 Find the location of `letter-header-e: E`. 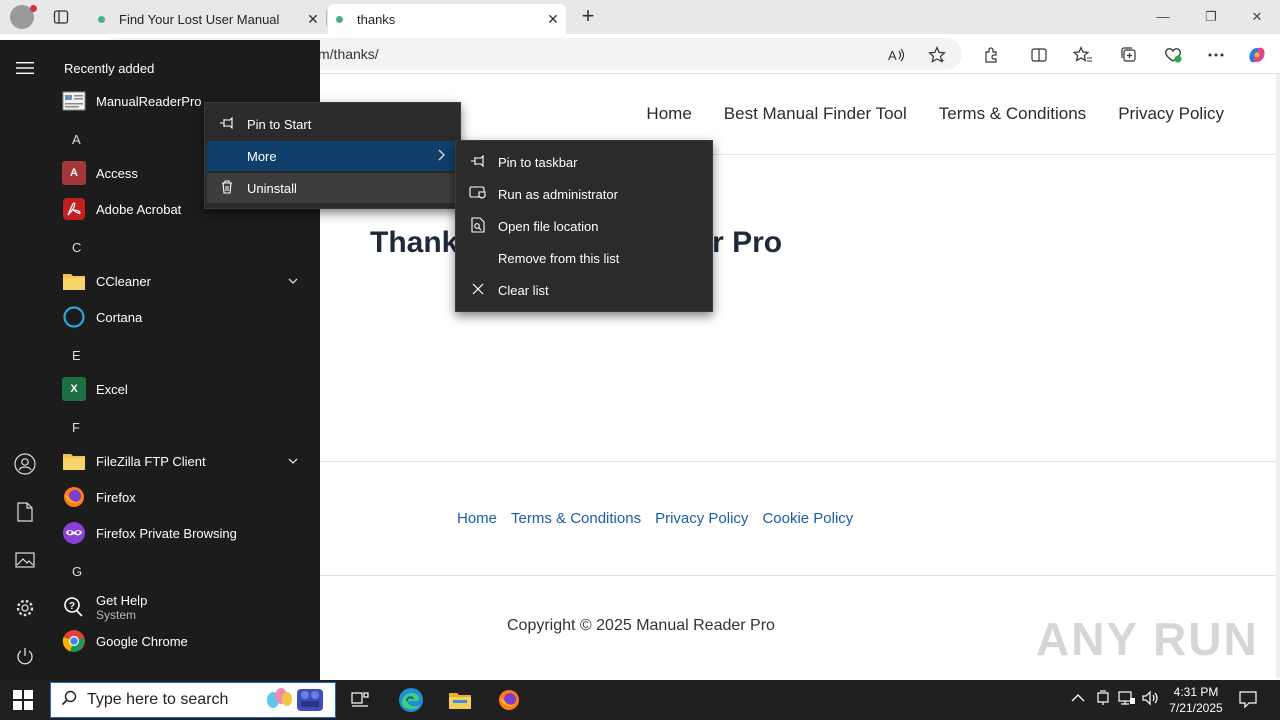

letter-header-e: E is located at coordinates (76, 355).